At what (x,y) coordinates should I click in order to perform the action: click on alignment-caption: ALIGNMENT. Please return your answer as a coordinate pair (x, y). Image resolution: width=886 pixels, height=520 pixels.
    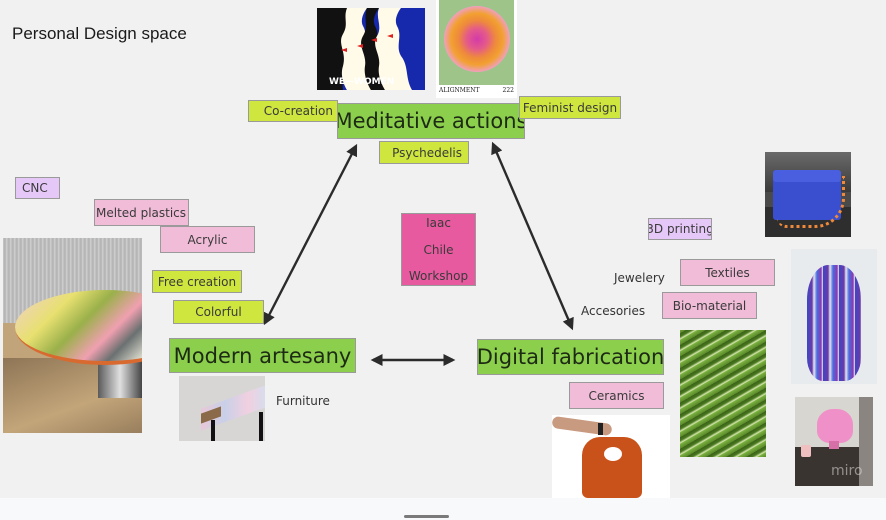
    Looking at the image, I should click on (459, 90).